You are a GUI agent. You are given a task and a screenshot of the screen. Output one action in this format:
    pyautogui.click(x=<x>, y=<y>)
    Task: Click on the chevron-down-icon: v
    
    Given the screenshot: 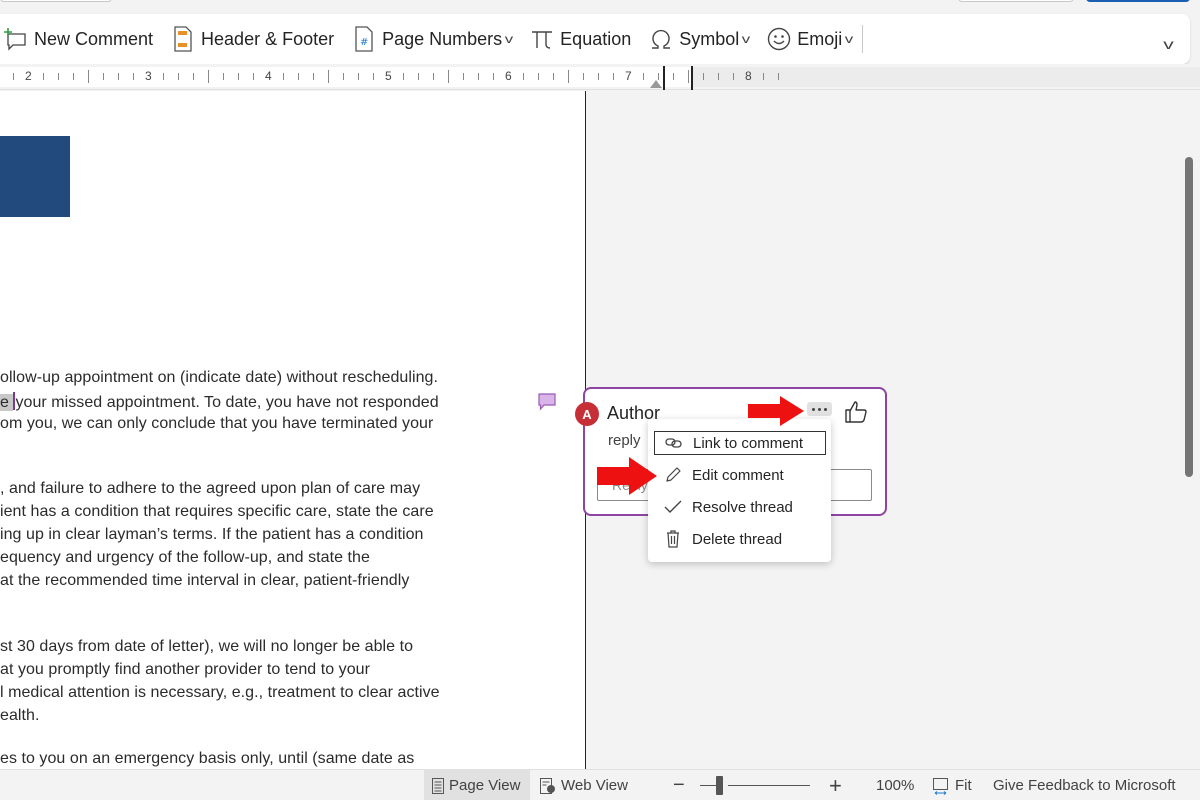 What is the action you would take?
    pyautogui.click(x=509, y=39)
    